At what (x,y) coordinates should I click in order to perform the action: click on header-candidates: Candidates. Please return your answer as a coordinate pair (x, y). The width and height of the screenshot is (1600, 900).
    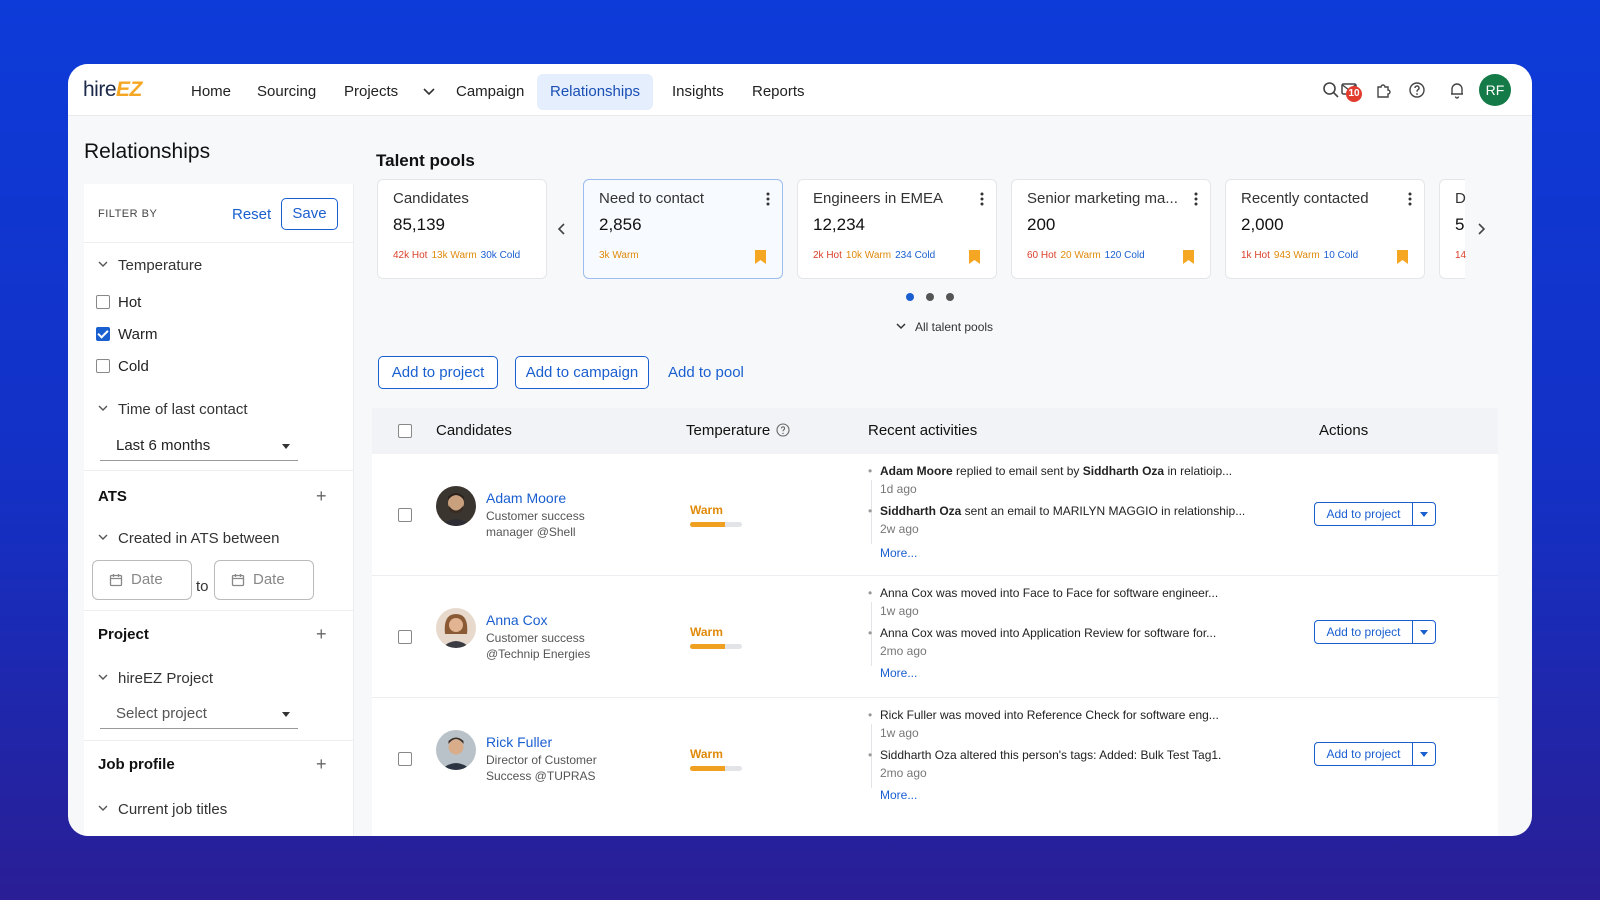
    Looking at the image, I should click on (474, 430).